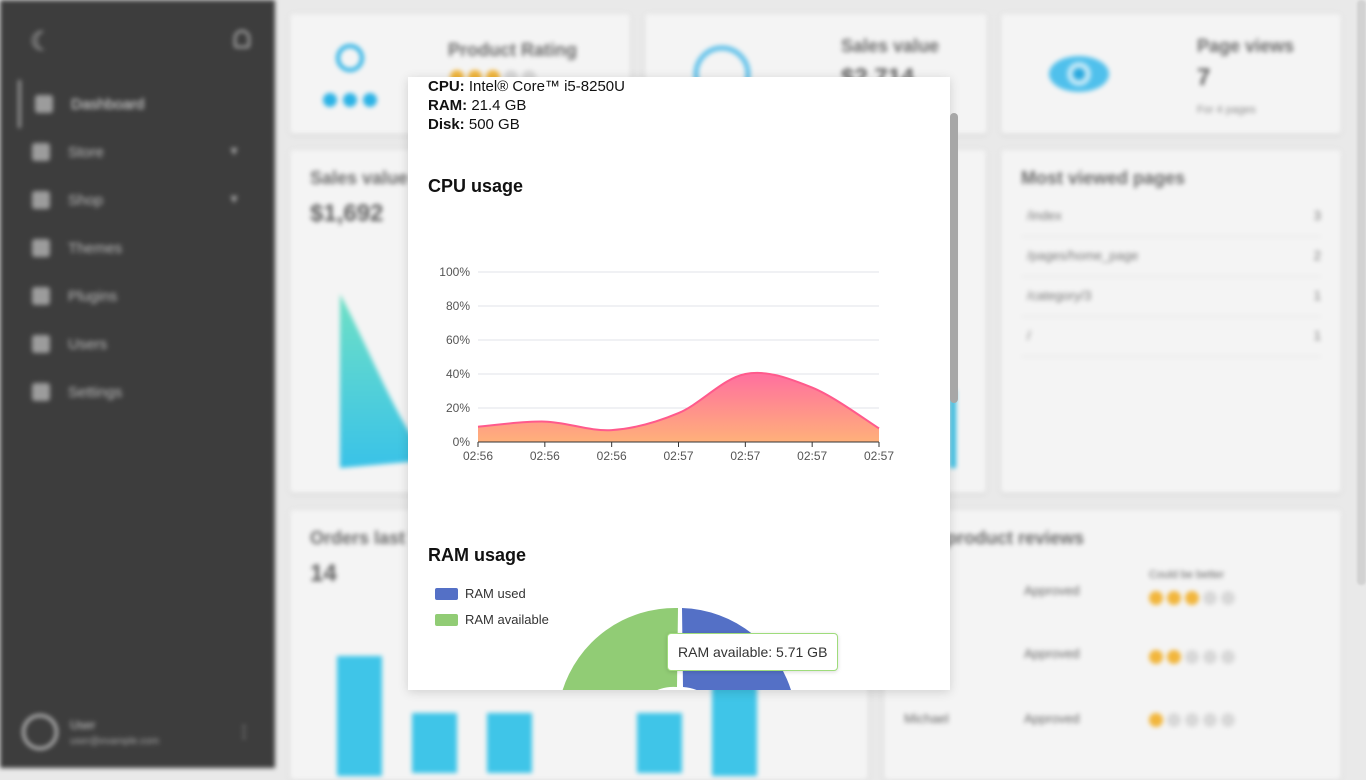 Image resolution: width=1366 pixels, height=780 pixels. What do you see at coordinates (86, 200) in the screenshot?
I see `sidebar-item-label: Shop` at bounding box center [86, 200].